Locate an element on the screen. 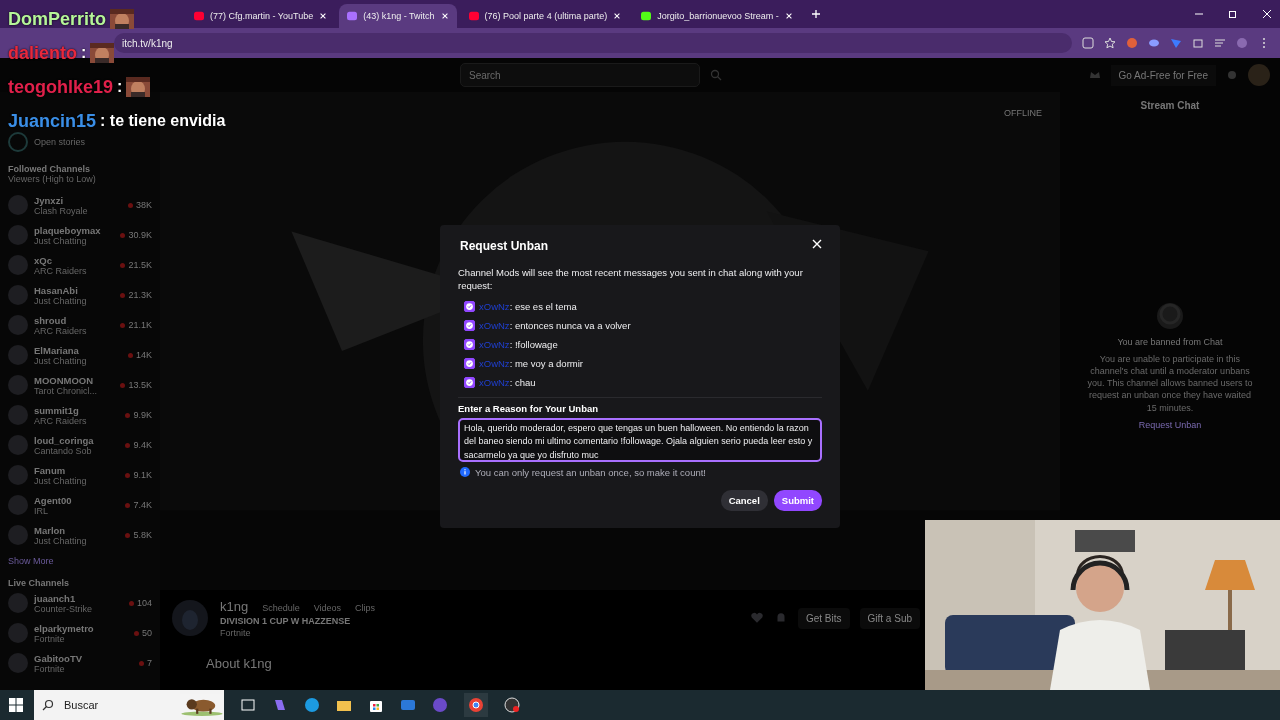 The width and height of the screenshot is (1280, 720). playlist-icon is located at coordinates (1220, 43).